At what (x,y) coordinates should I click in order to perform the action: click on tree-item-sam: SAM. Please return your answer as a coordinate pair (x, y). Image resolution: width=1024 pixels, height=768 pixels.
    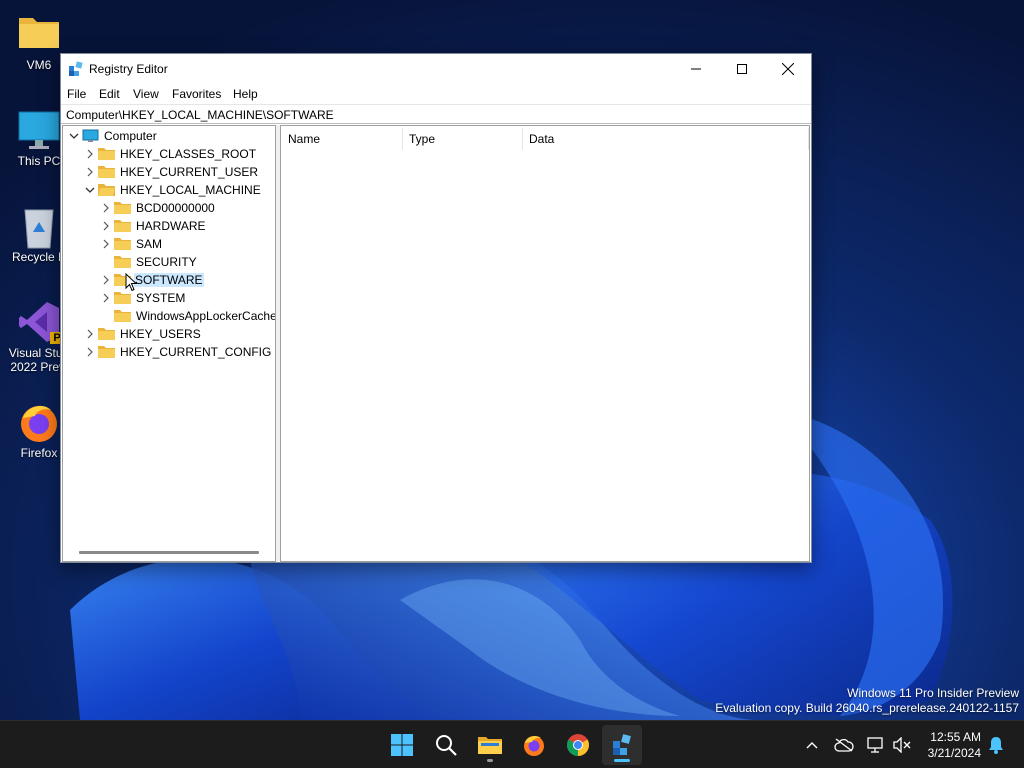
    Looking at the image, I should click on (169, 244).